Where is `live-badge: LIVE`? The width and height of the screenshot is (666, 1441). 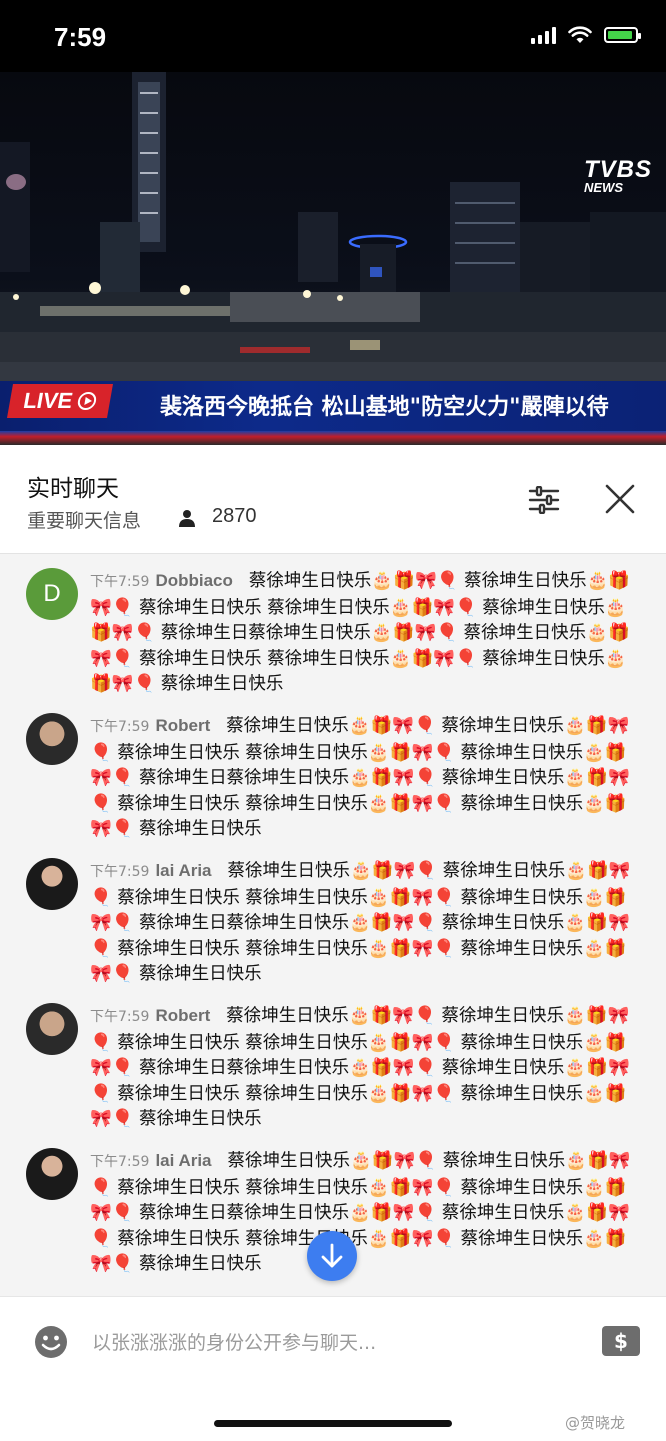 live-badge: LIVE is located at coordinates (60, 401).